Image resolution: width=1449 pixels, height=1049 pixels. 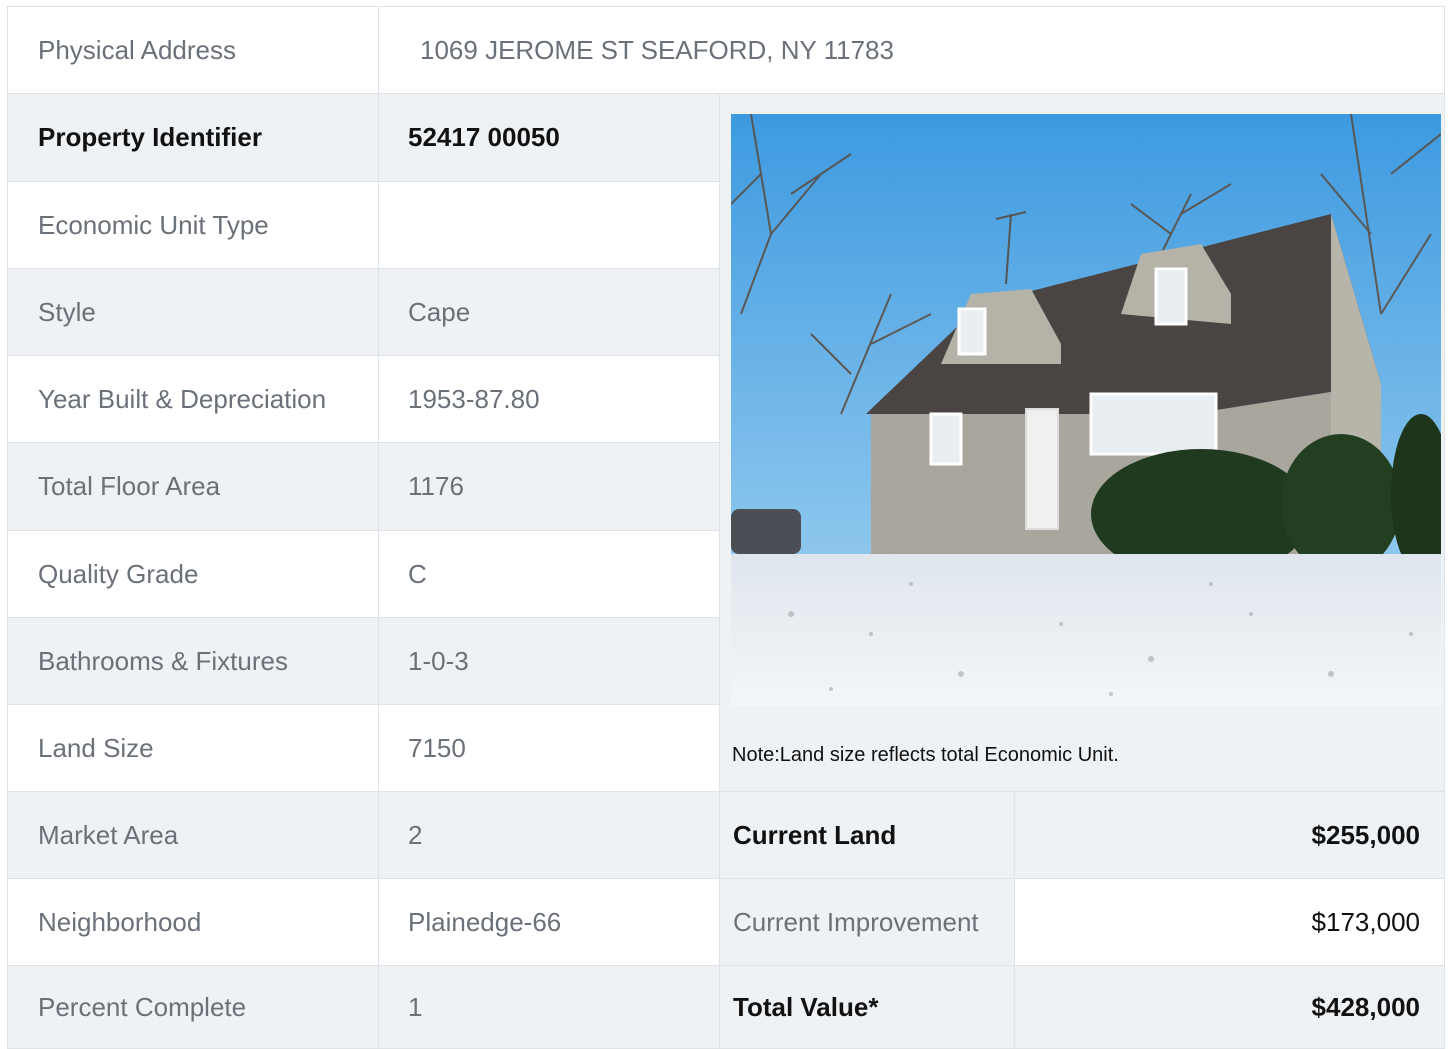 What do you see at coordinates (549, 922) in the screenshot?
I see `neighborhood-value: Plainedge-66` at bounding box center [549, 922].